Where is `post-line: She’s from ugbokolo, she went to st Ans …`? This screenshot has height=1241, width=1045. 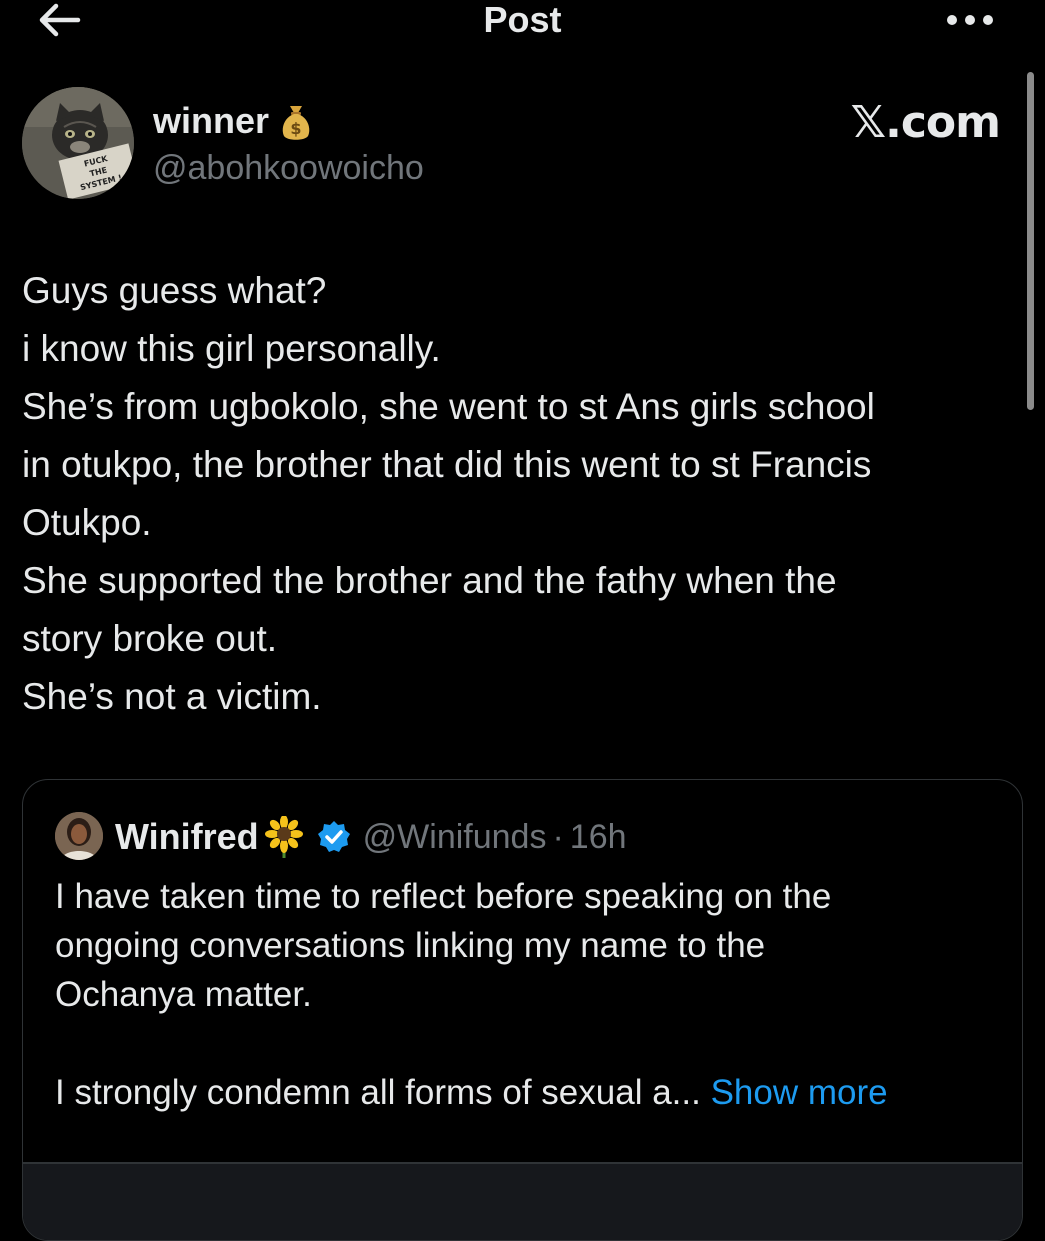
post-line: She’s from ugbokolo, she went to st Ans … is located at coordinates (448, 406).